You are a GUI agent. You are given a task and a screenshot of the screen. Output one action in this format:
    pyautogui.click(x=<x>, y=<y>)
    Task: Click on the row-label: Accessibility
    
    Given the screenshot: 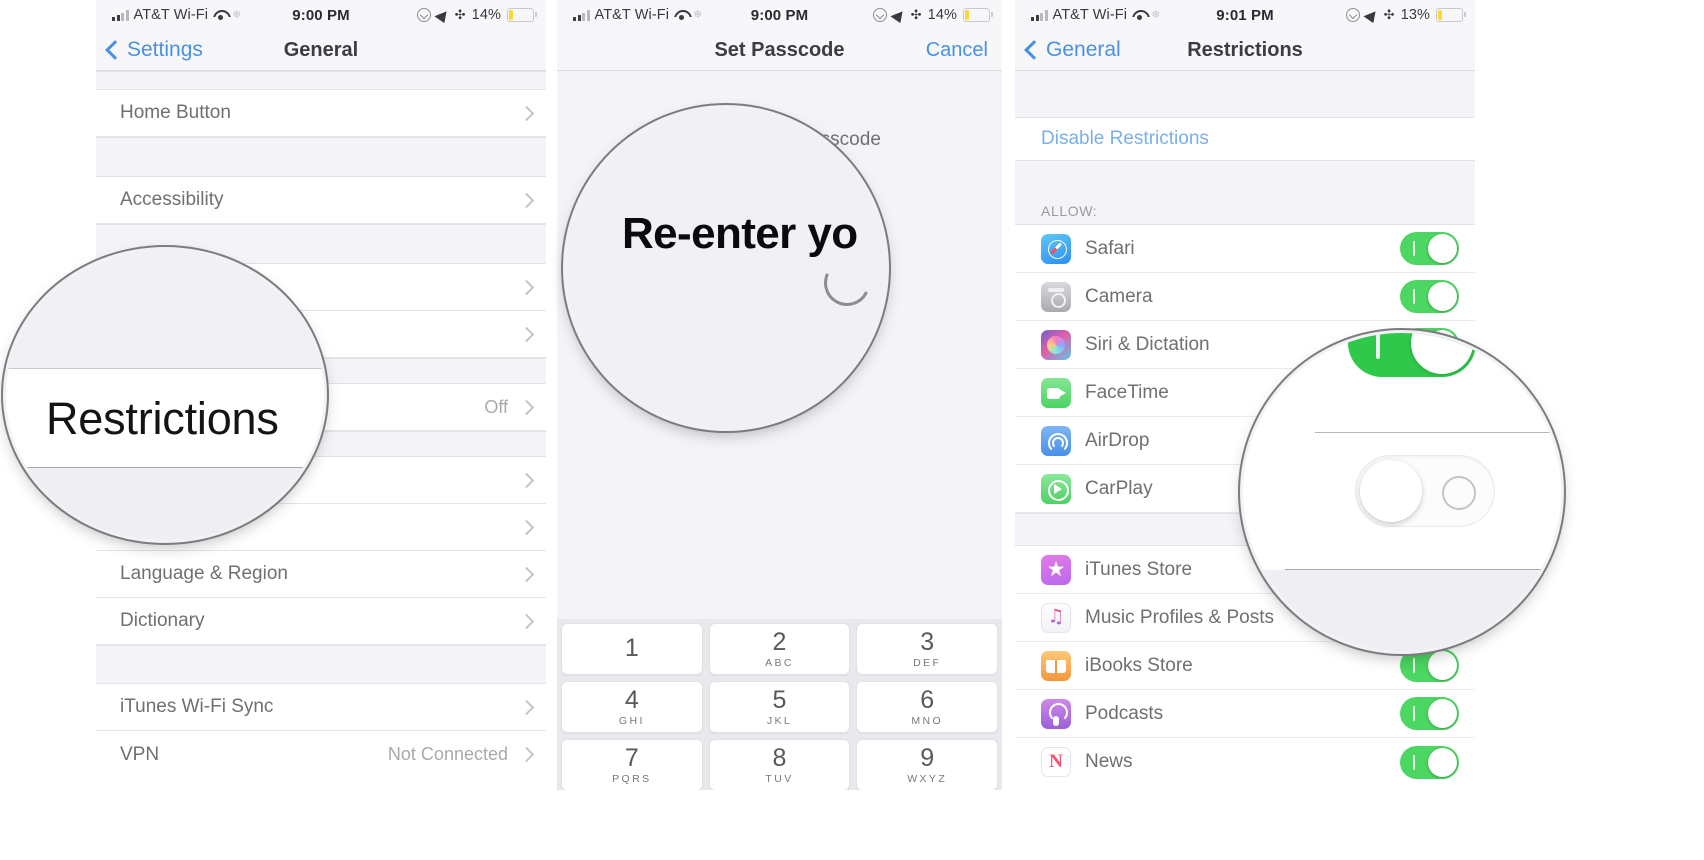 What is the action you would take?
    pyautogui.click(x=172, y=199)
    